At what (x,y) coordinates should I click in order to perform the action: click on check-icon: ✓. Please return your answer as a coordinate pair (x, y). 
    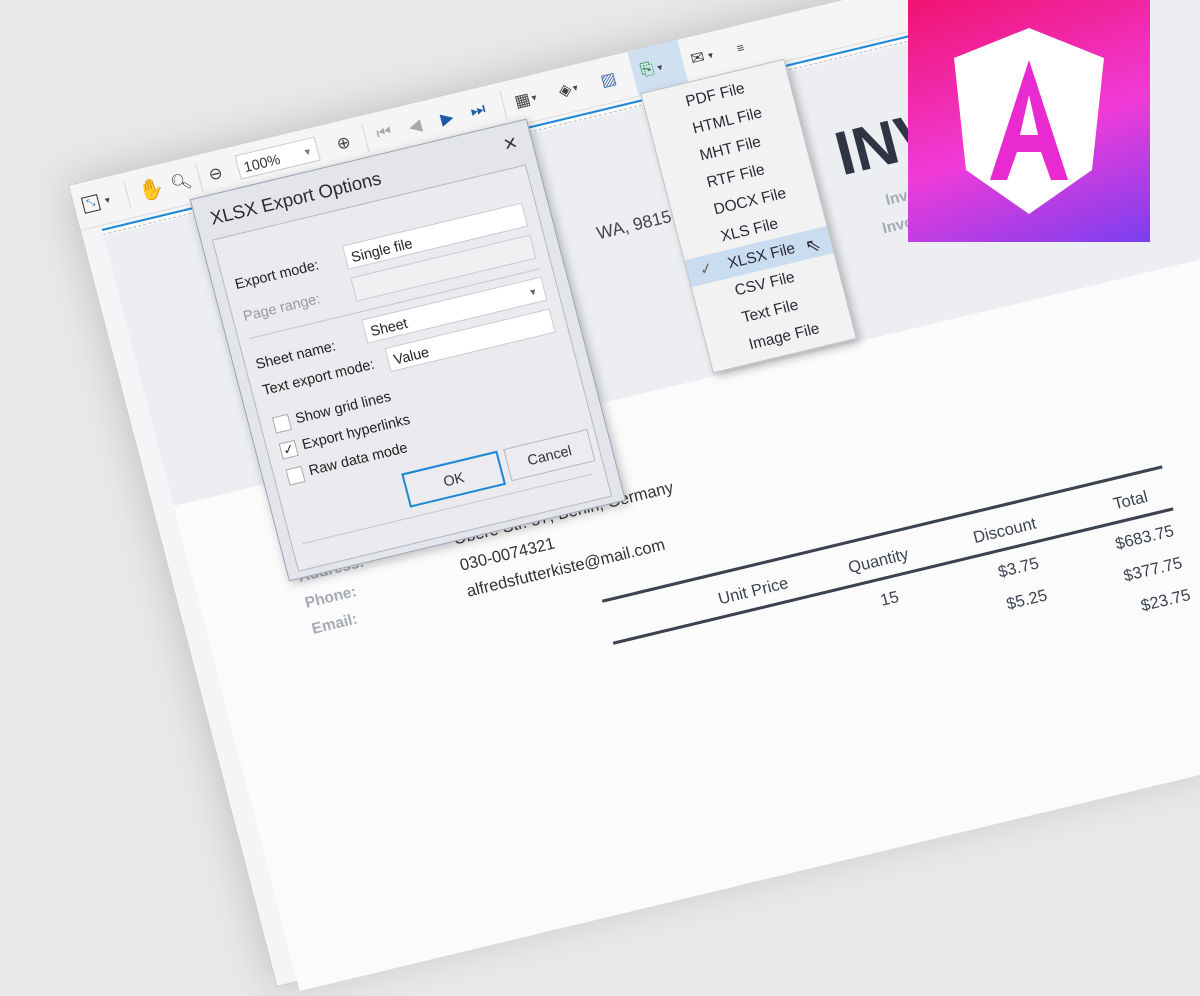
    Looking at the image, I should click on (706, 269).